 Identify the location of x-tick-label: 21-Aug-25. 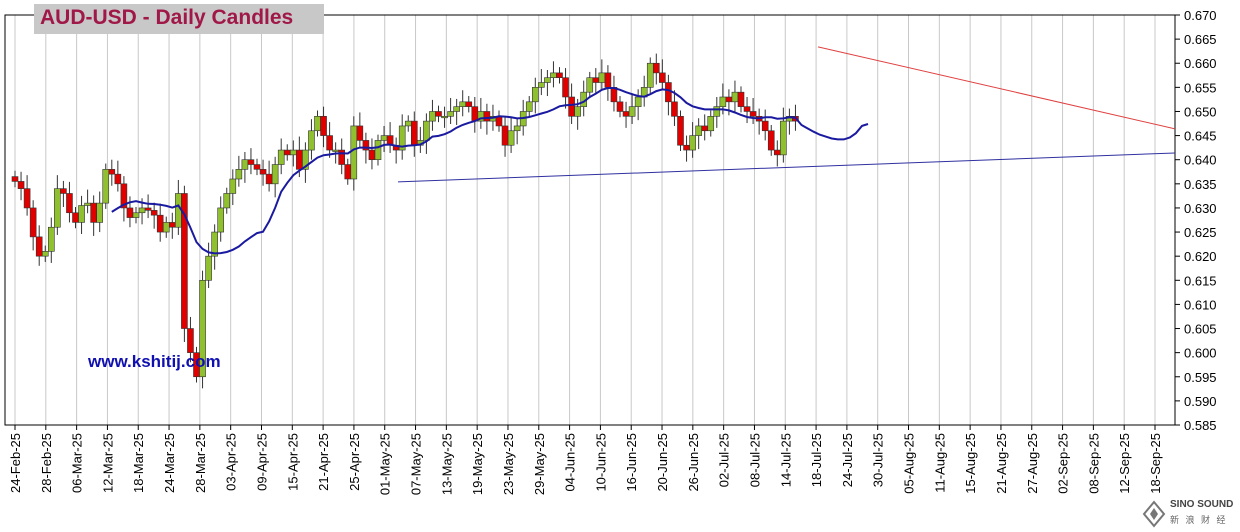
(1001, 463).